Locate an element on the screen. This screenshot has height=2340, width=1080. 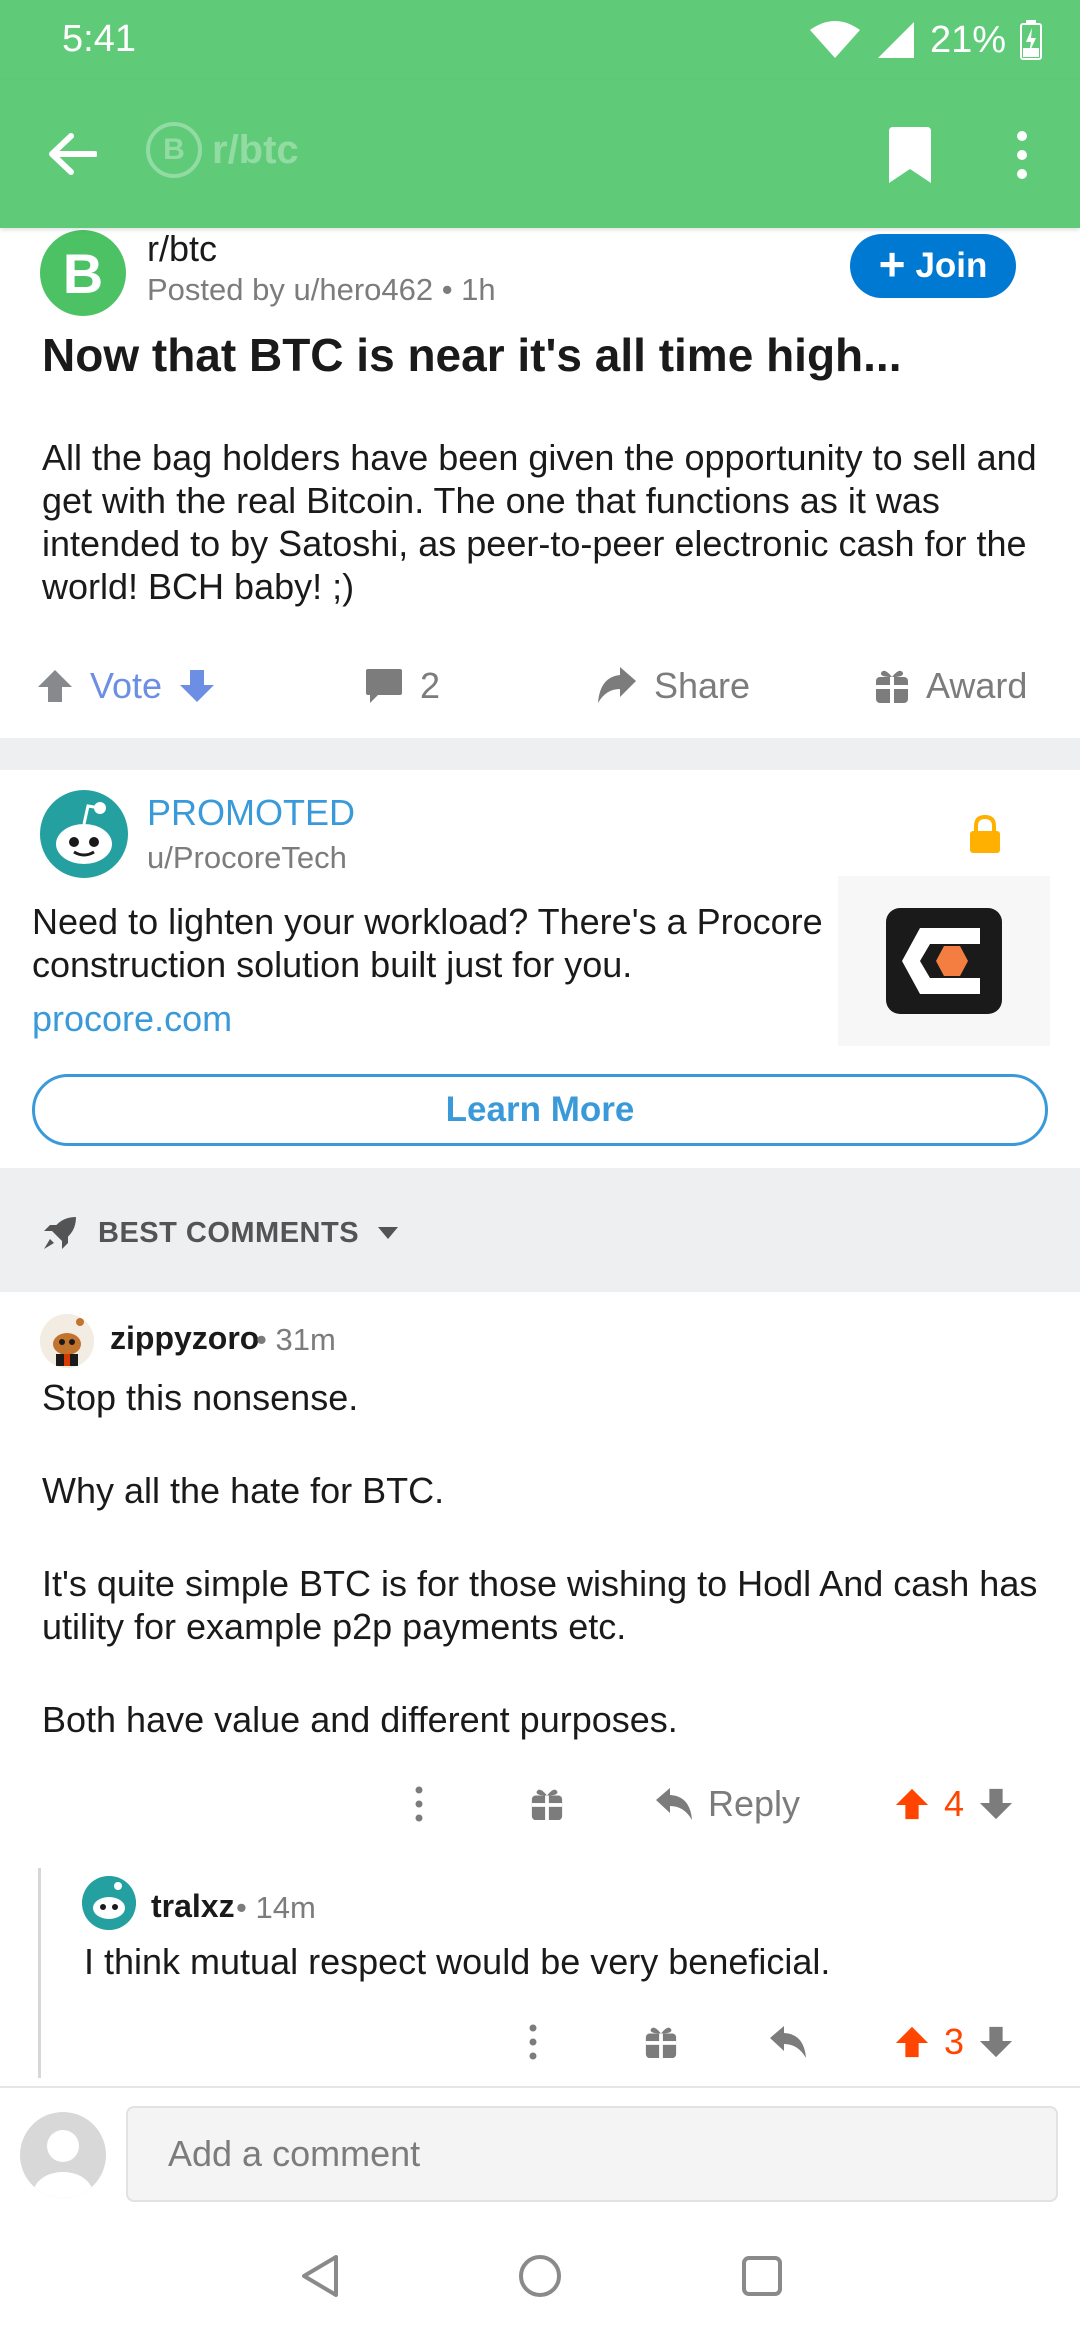
system-nav-bar is located at coordinates (540, 2276).